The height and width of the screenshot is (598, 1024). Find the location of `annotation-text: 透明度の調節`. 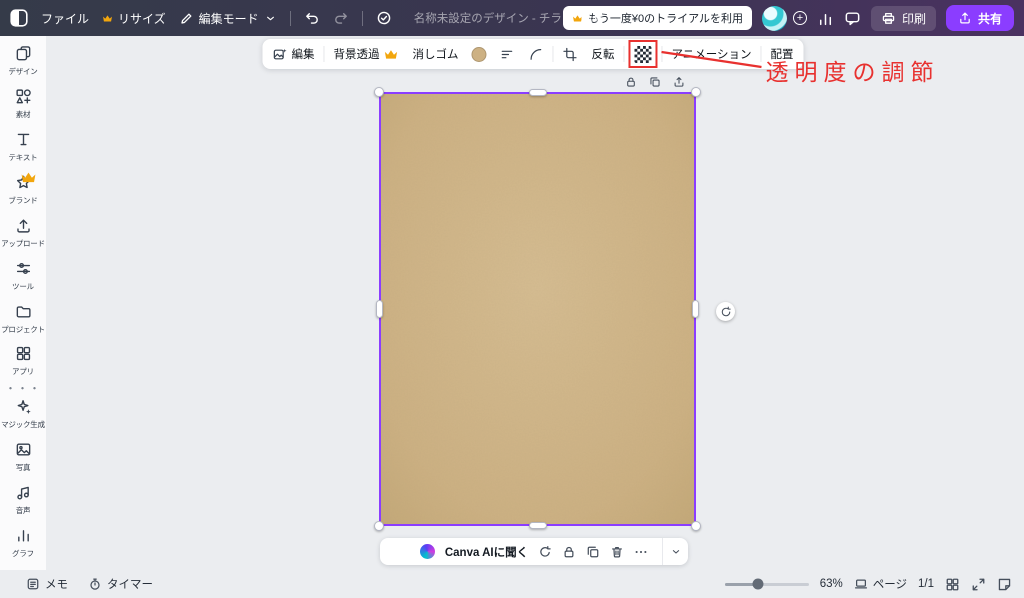

annotation-text: 透明度の調節 is located at coordinates (852, 72).